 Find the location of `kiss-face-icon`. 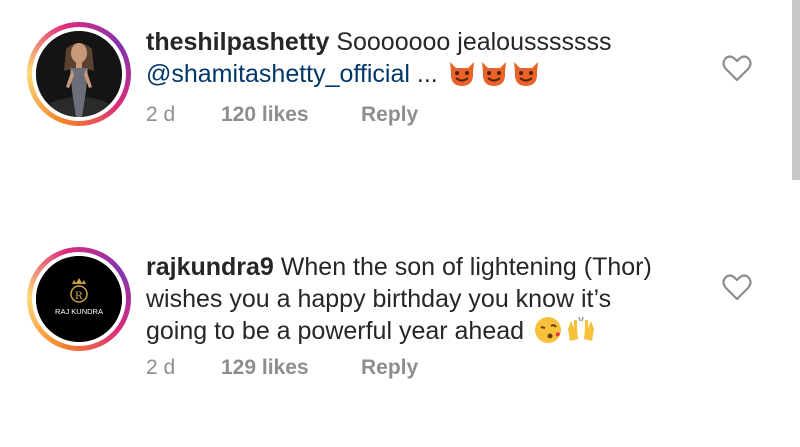

kiss-face-icon is located at coordinates (548, 334).